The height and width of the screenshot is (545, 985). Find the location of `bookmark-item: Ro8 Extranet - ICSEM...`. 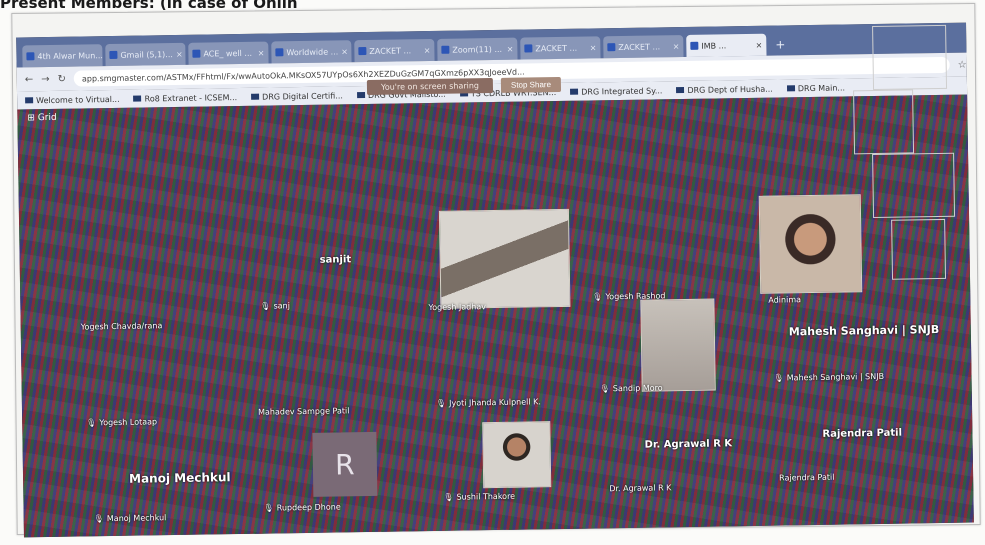

bookmark-item: Ro8 Extranet - ICSEM... is located at coordinates (185, 98).